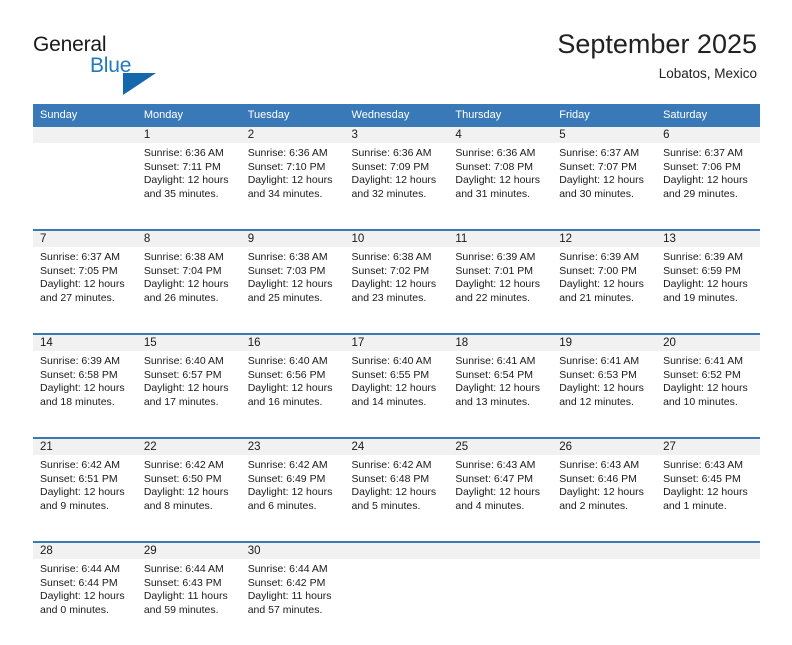 This screenshot has height=645, width=792. I want to click on day-number: 29, so click(188, 551).